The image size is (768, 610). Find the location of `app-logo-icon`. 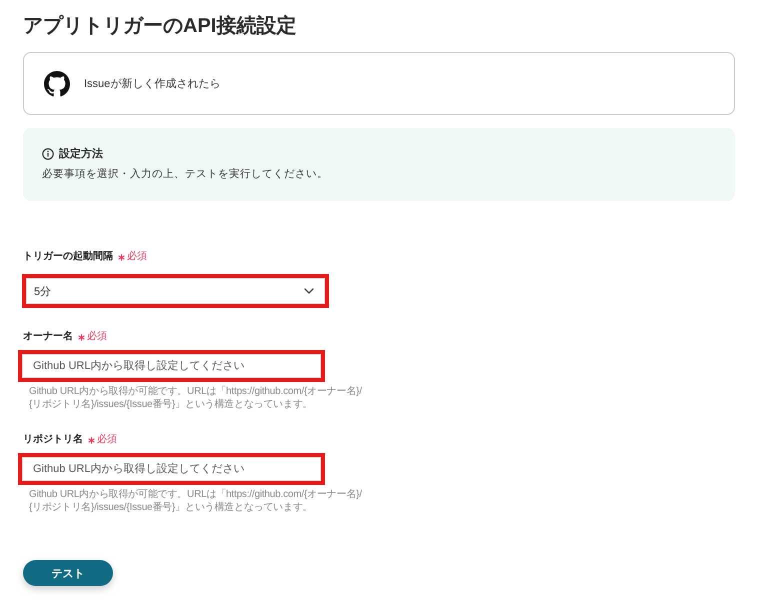

app-logo-icon is located at coordinates (57, 83).